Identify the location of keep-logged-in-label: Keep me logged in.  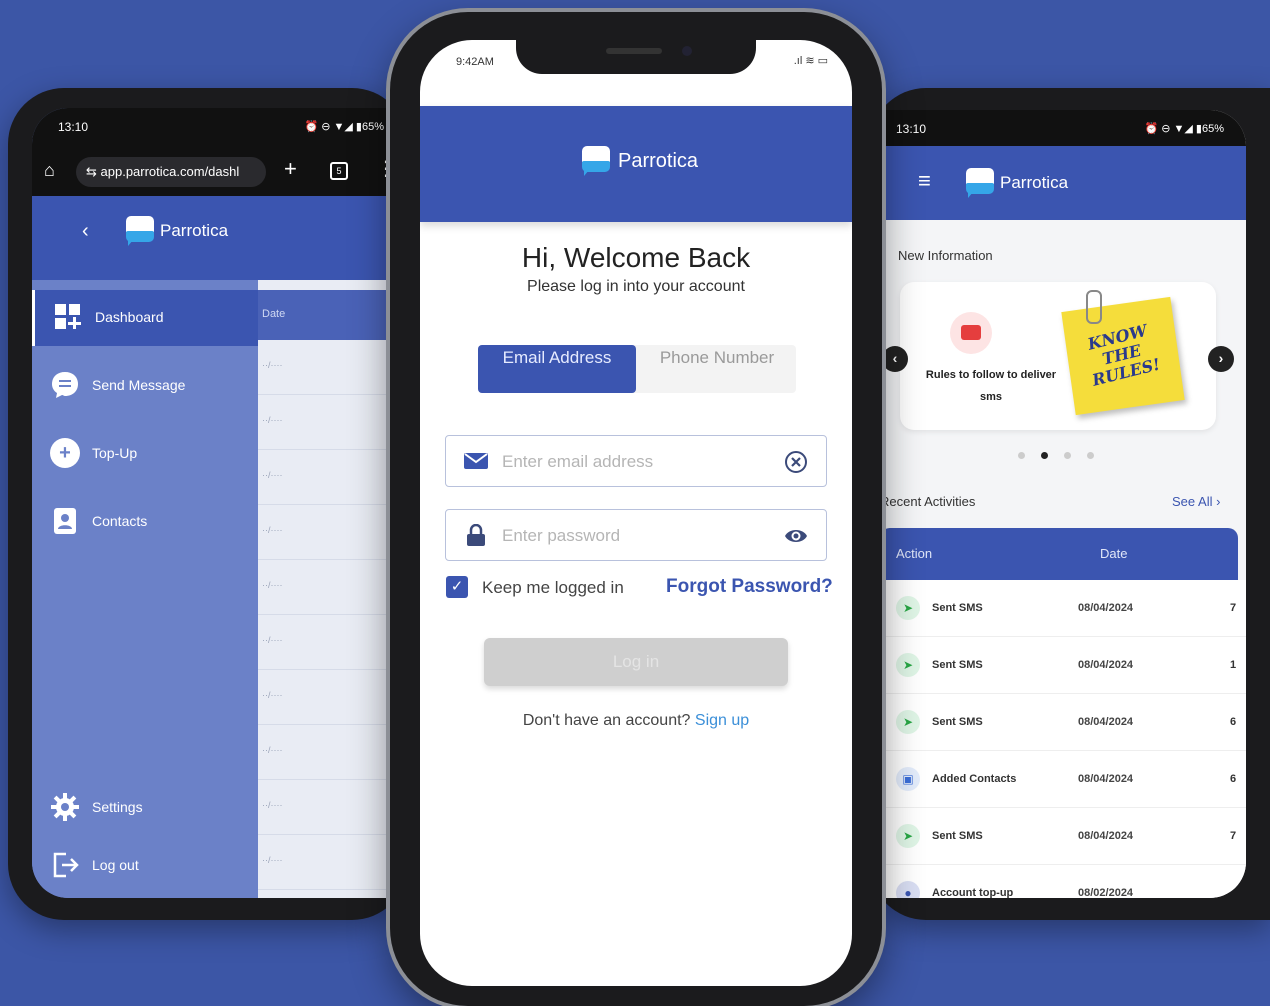
(553, 587).